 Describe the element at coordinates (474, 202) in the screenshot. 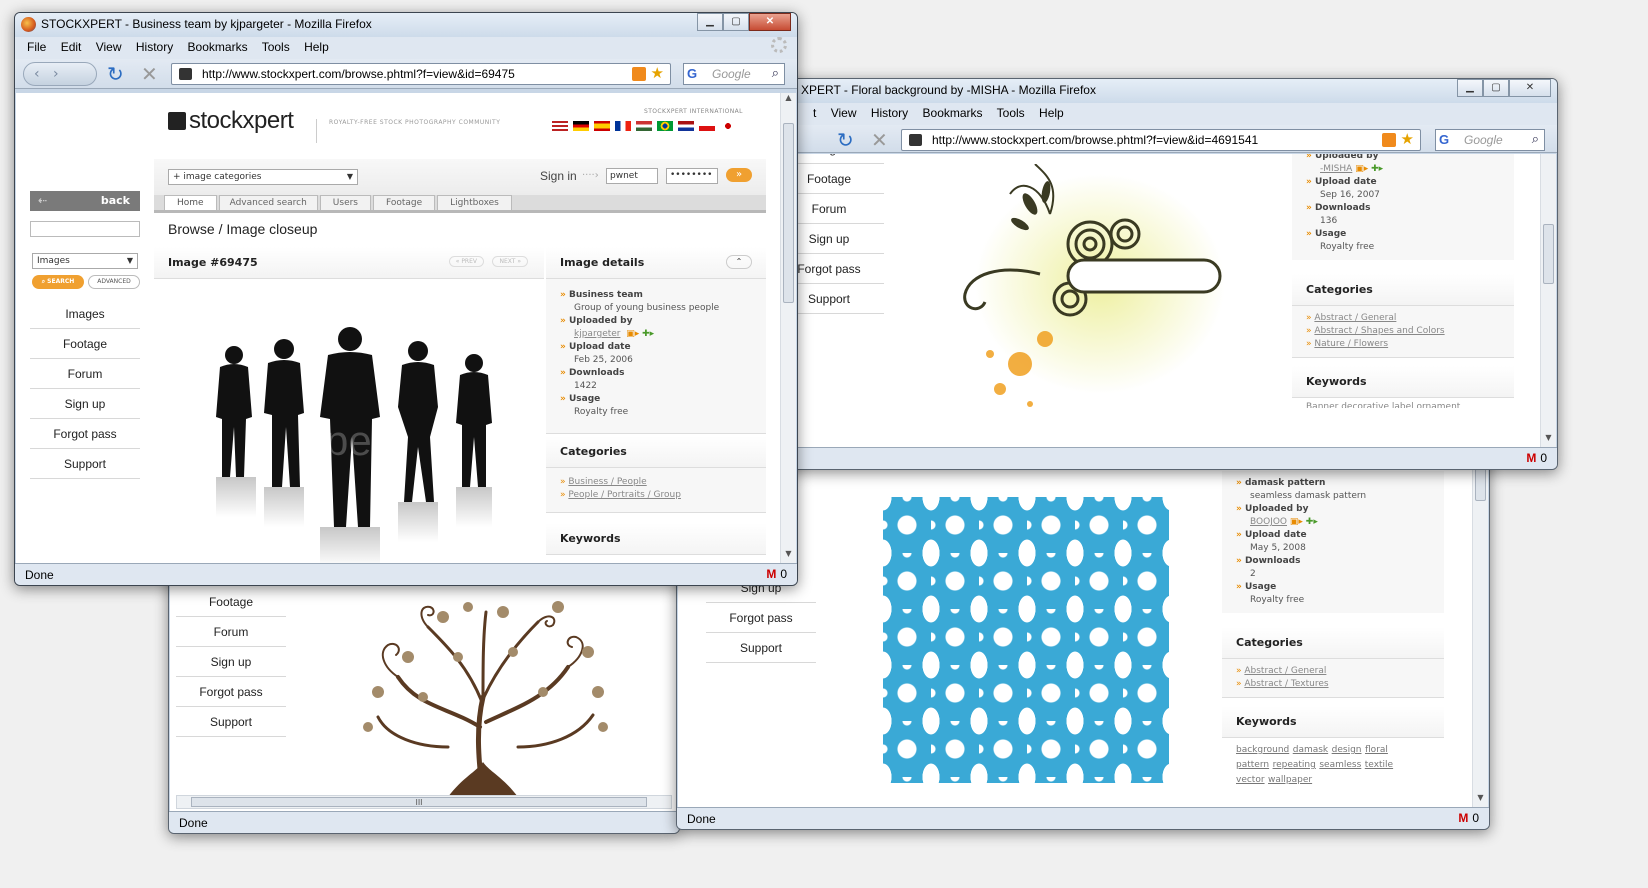

I see `tab-lightboxes: Lightboxes` at that location.